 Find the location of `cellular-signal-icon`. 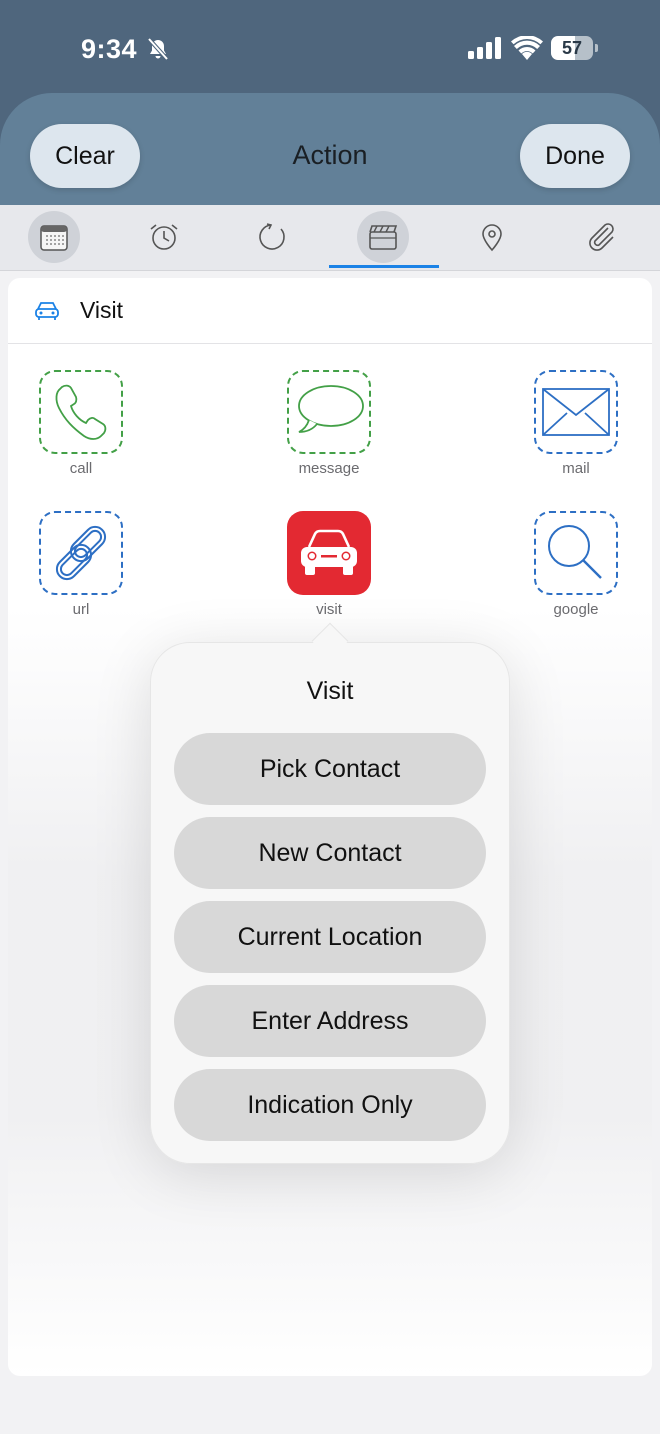

cellular-signal-icon is located at coordinates (484, 48).